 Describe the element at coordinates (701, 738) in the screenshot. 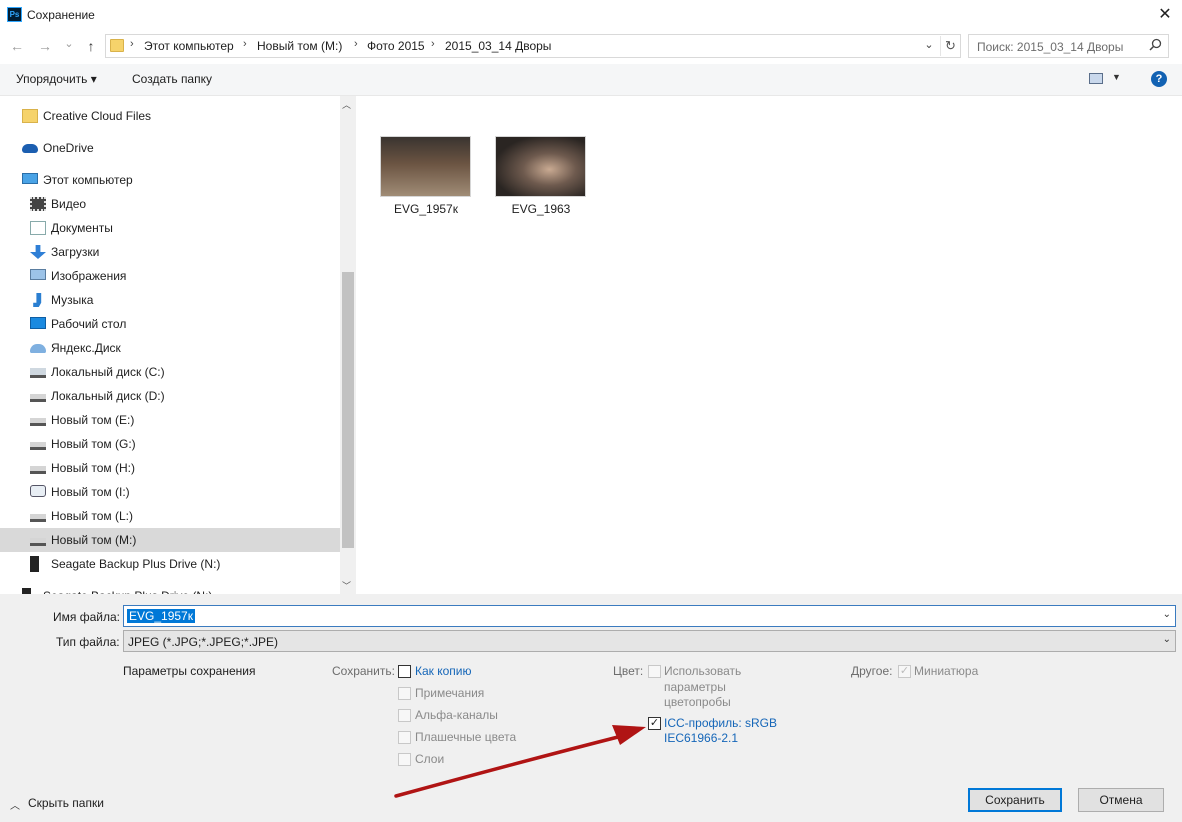

I see `icc-profile-name: IEC61966-2.1` at that location.